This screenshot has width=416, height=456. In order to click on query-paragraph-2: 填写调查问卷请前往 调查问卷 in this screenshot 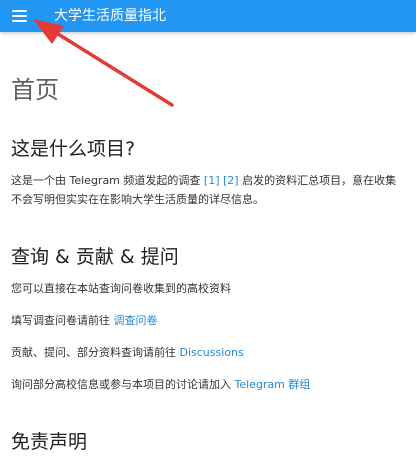, I will do `click(84, 321)`.